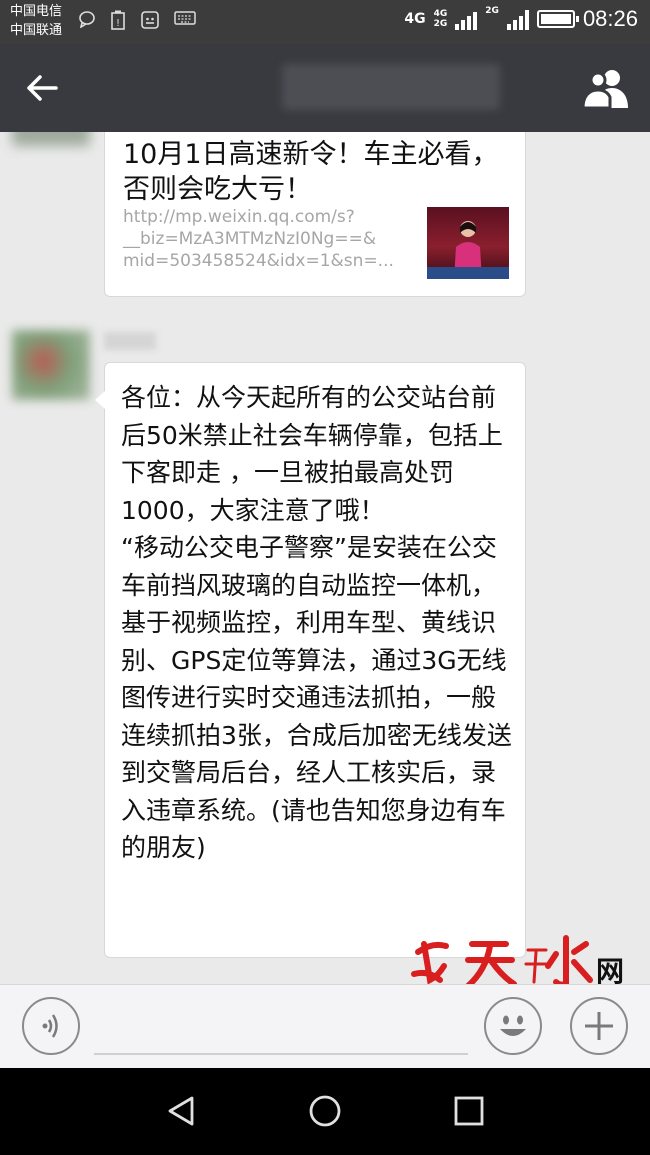 This screenshot has width=650, height=1155. Describe the element at coordinates (36, 30) in the screenshot. I see `carrier-2: 中国联通` at that location.